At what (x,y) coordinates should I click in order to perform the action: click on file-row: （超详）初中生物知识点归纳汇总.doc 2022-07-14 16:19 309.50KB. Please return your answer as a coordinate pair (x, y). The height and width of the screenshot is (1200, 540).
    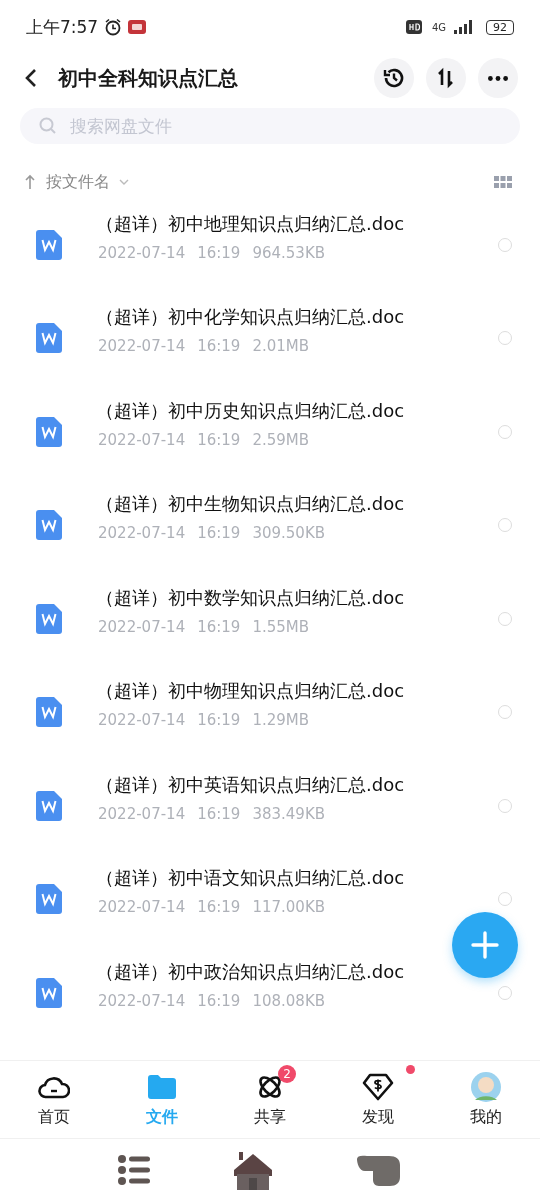
    Looking at the image, I should click on (270, 525).